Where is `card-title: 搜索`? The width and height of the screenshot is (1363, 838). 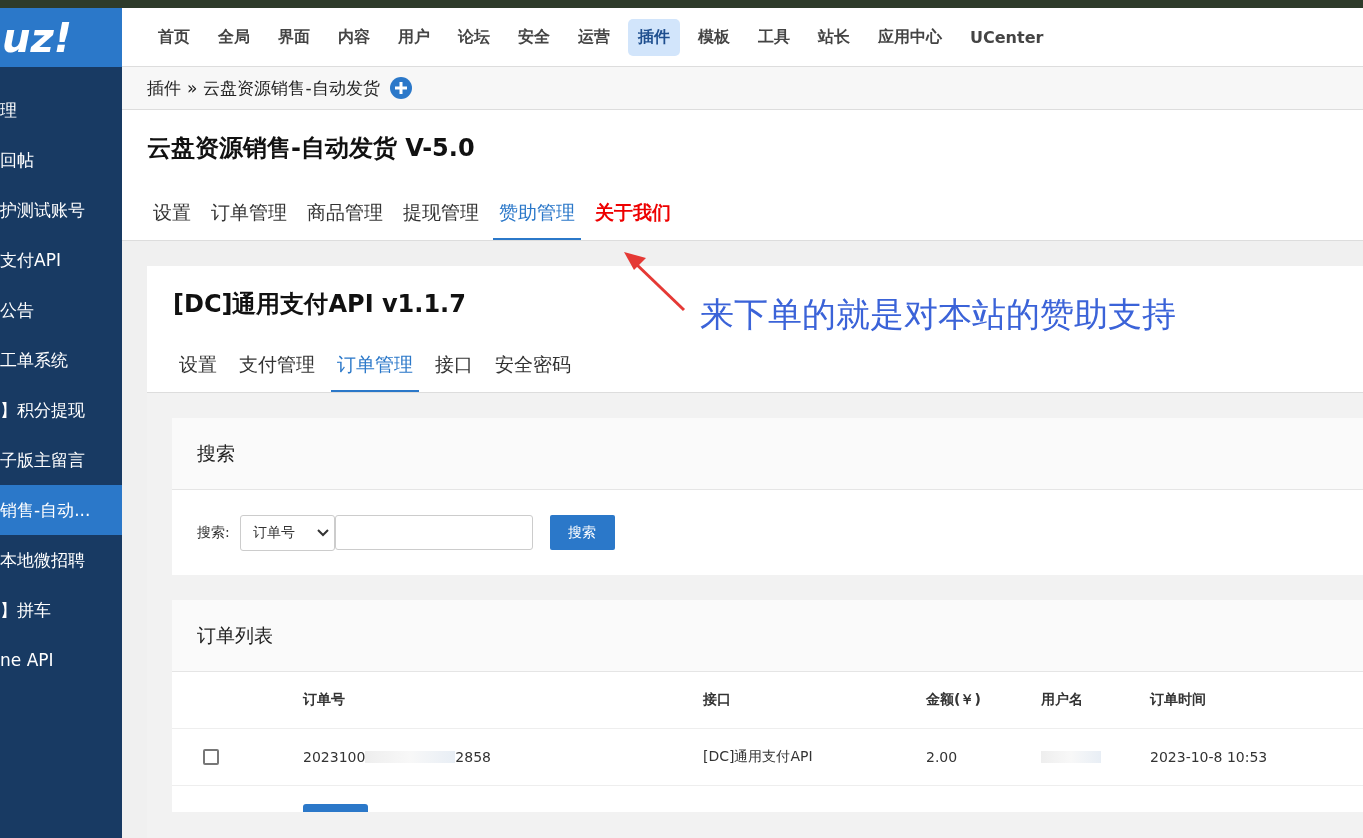 card-title: 搜索 is located at coordinates (767, 454).